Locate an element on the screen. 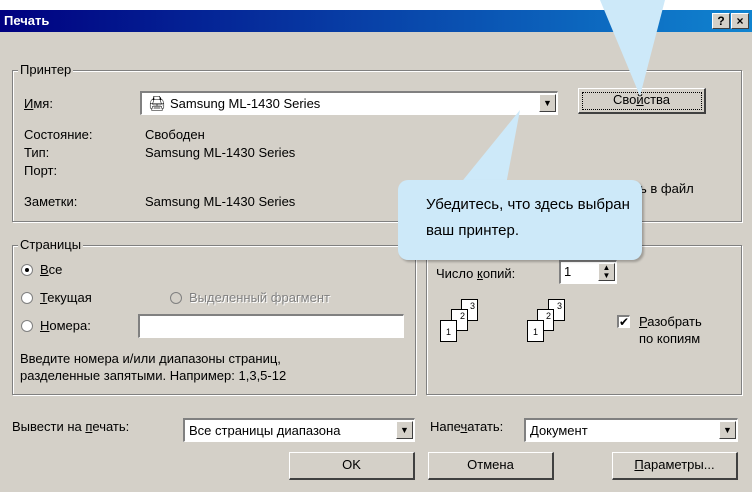  top-callout-pointer is located at coordinates (632, 48).